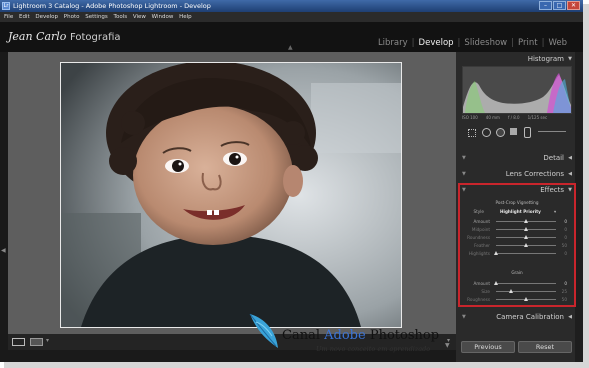 The height and width of the screenshot is (368, 589). What do you see at coordinates (121, 17) in the screenshot?
I see `menu-tools: Tools` at bounding box center [121, 17].